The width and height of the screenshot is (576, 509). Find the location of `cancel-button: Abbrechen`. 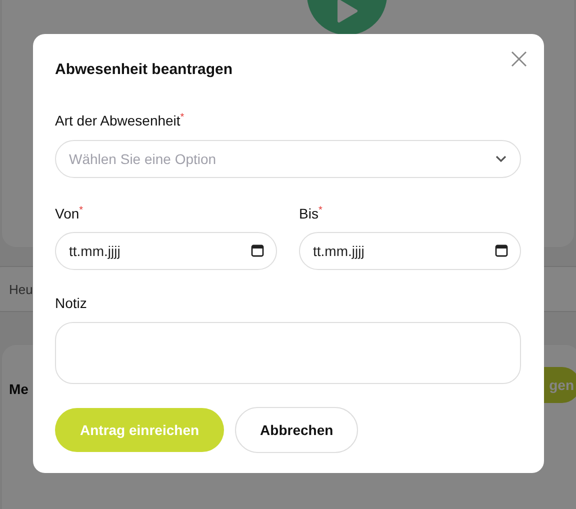

cancel-button: Abbrechen is located at coordinates (296, 430).